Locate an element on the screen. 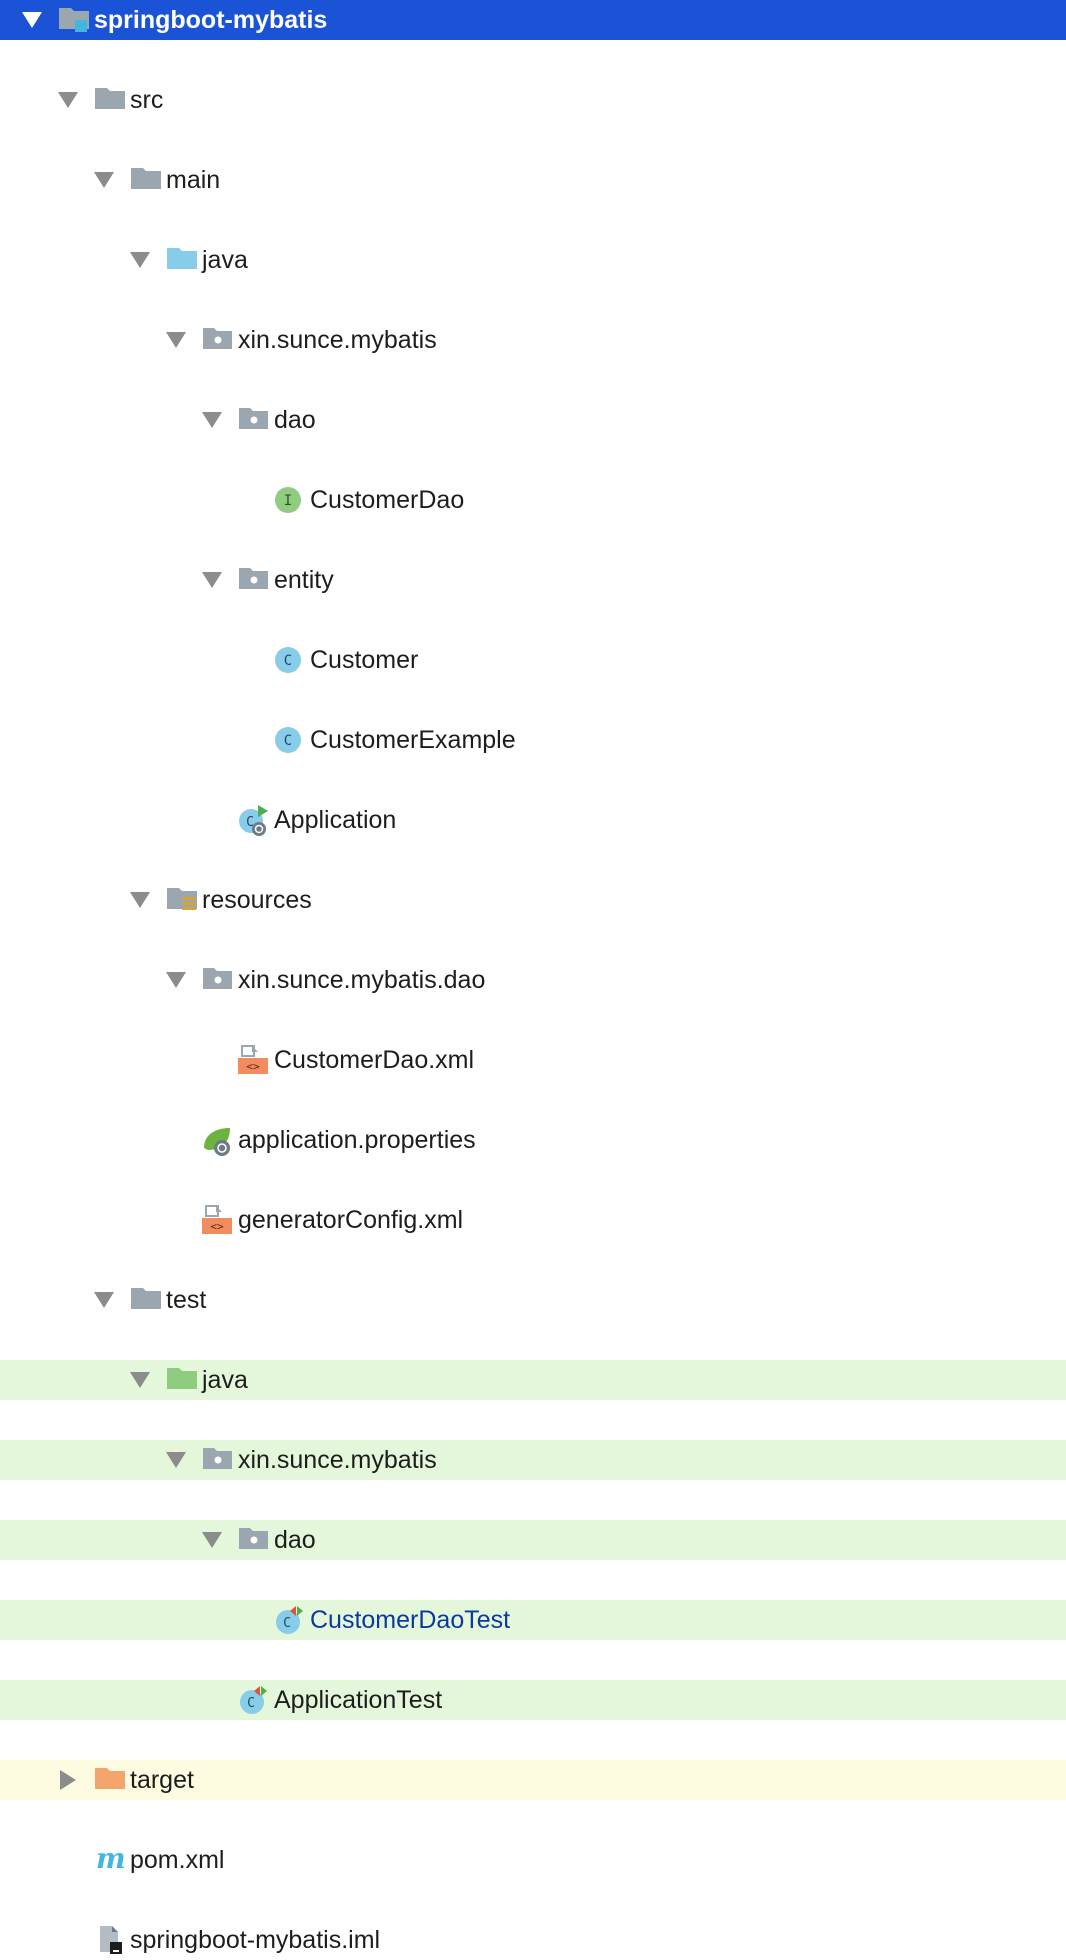  tree-label: Customer is located at coordinates (364, 660).